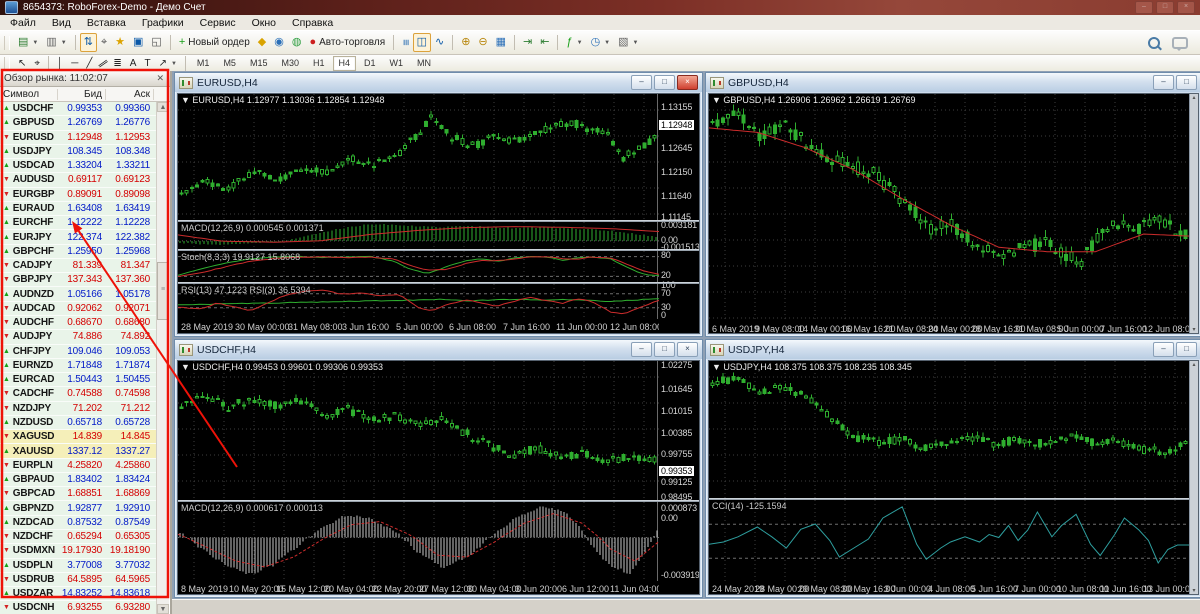  I want to click on chart-window-titlebar: USDCHF,H4 – □ ×, so click(438, 349).